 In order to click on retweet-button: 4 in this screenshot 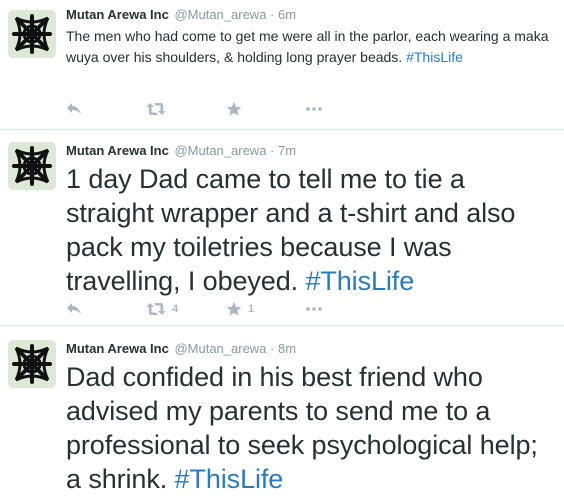, I will do `click(186, 309)`.